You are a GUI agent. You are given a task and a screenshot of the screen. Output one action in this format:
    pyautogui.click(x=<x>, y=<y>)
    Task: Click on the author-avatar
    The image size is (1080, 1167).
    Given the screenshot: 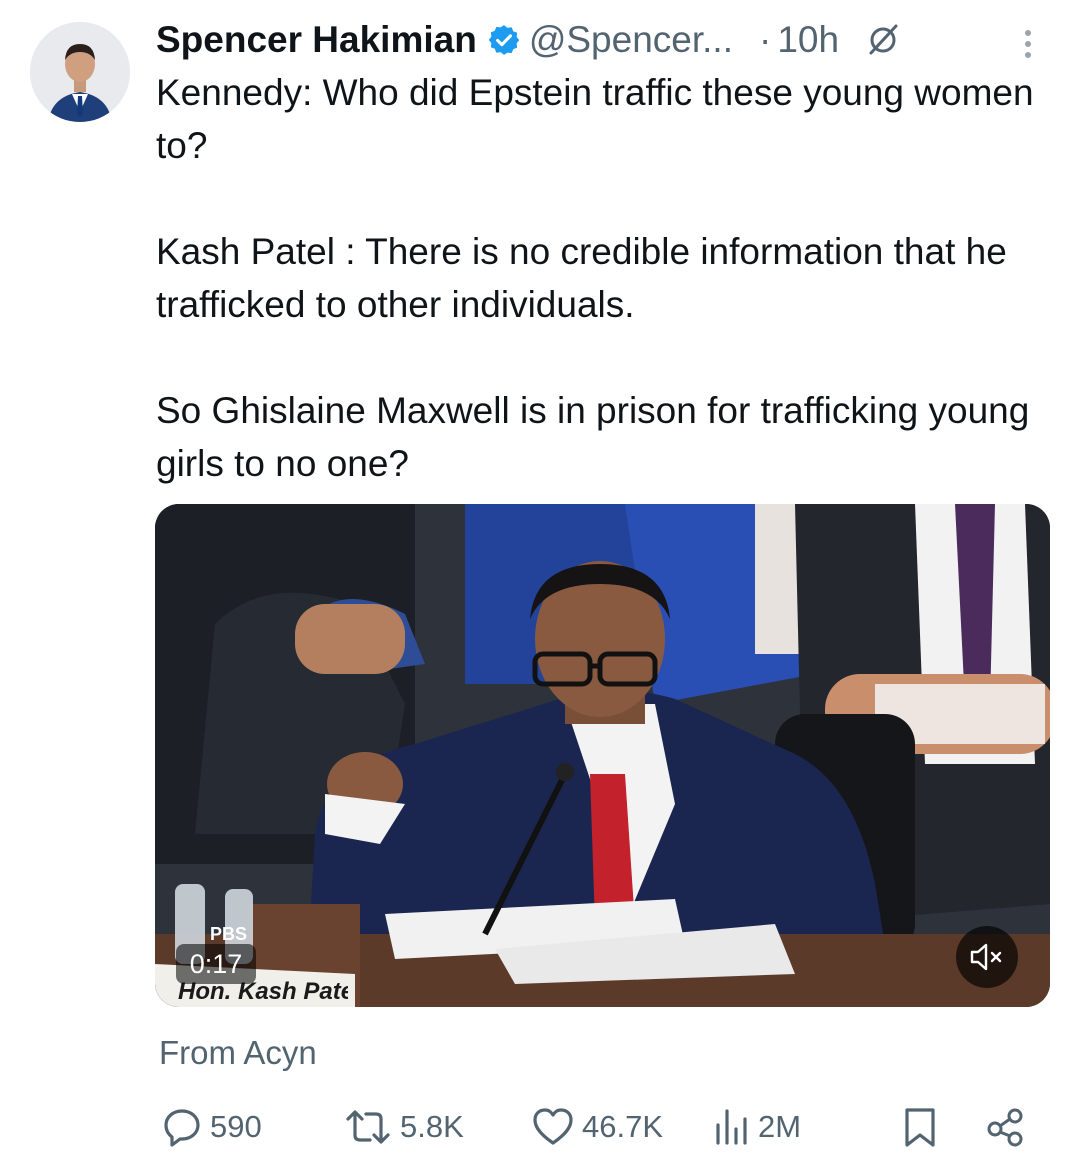 What is the action you would take?
    pyautogui.click(x=80, y=72)
    